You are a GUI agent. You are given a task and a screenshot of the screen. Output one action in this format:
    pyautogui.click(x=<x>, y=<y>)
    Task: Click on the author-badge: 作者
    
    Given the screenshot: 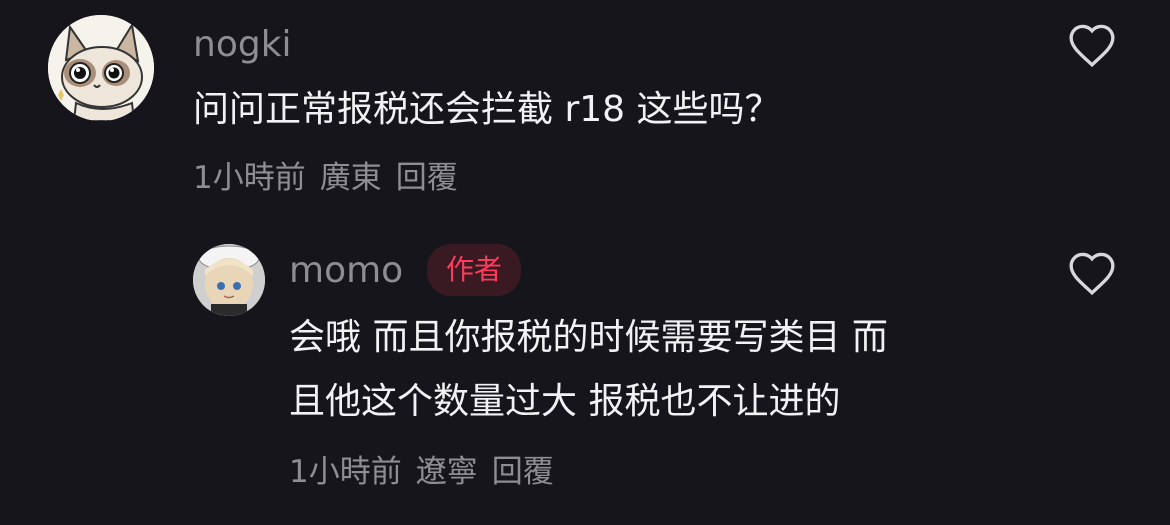 What is the action you would take?
    pyautogui.click(x=474, y=270)
    